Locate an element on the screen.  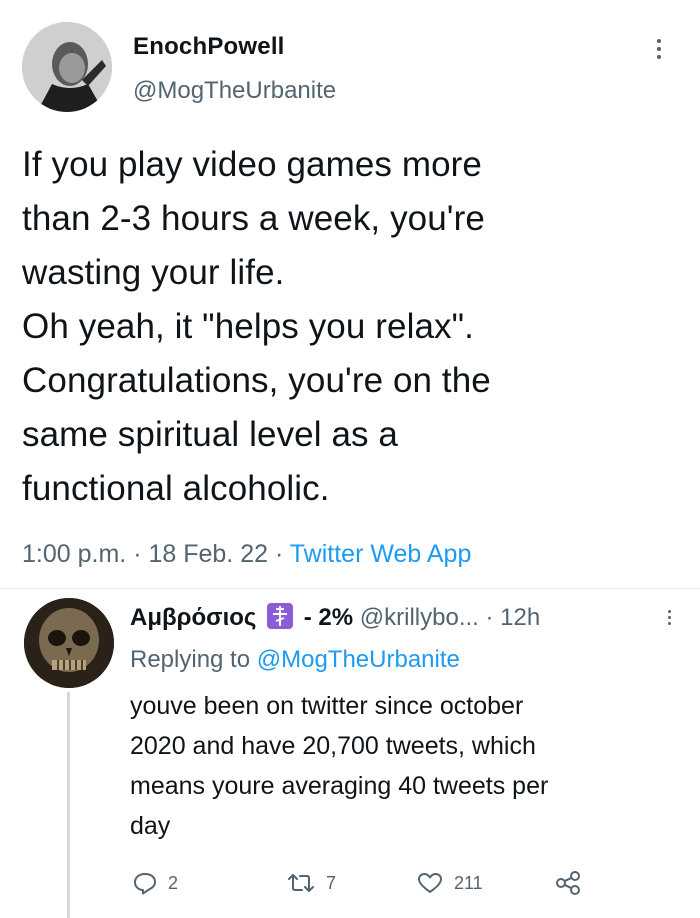
reply-author-avatar is located at coordinates (69, 643).